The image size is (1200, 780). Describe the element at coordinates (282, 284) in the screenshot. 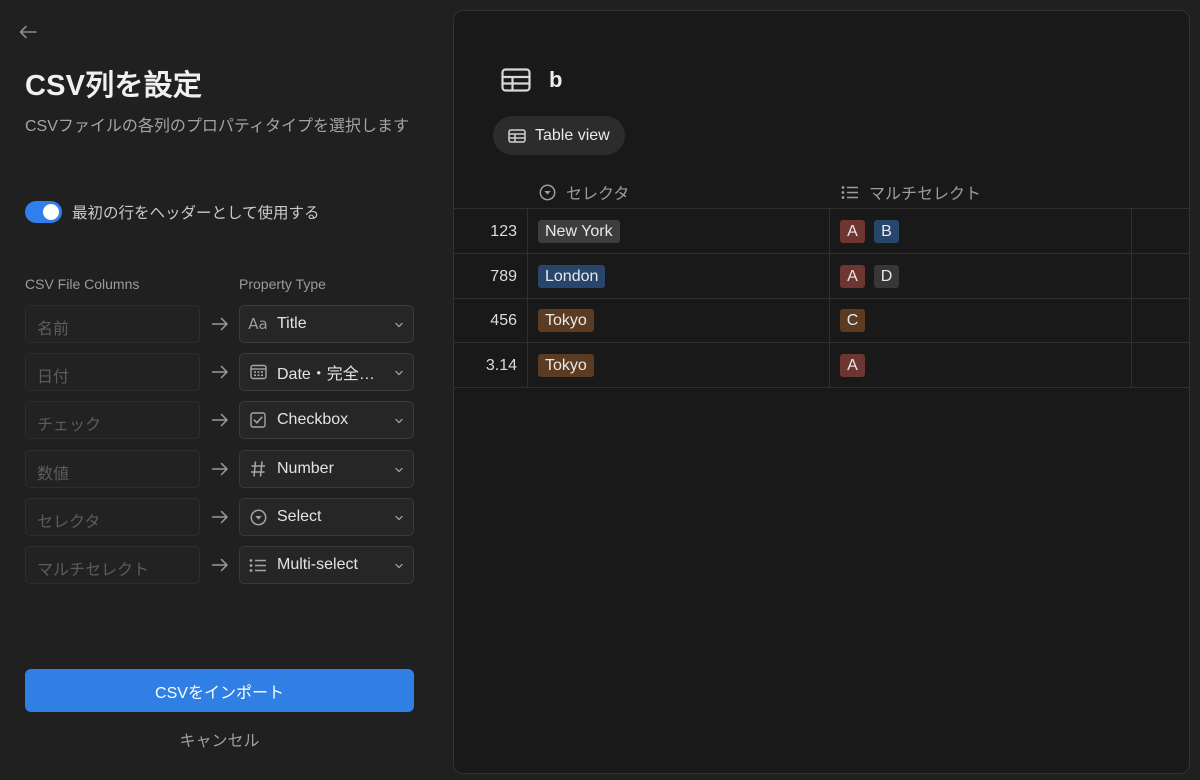

I see `property-type-header: Property Type` at that location.